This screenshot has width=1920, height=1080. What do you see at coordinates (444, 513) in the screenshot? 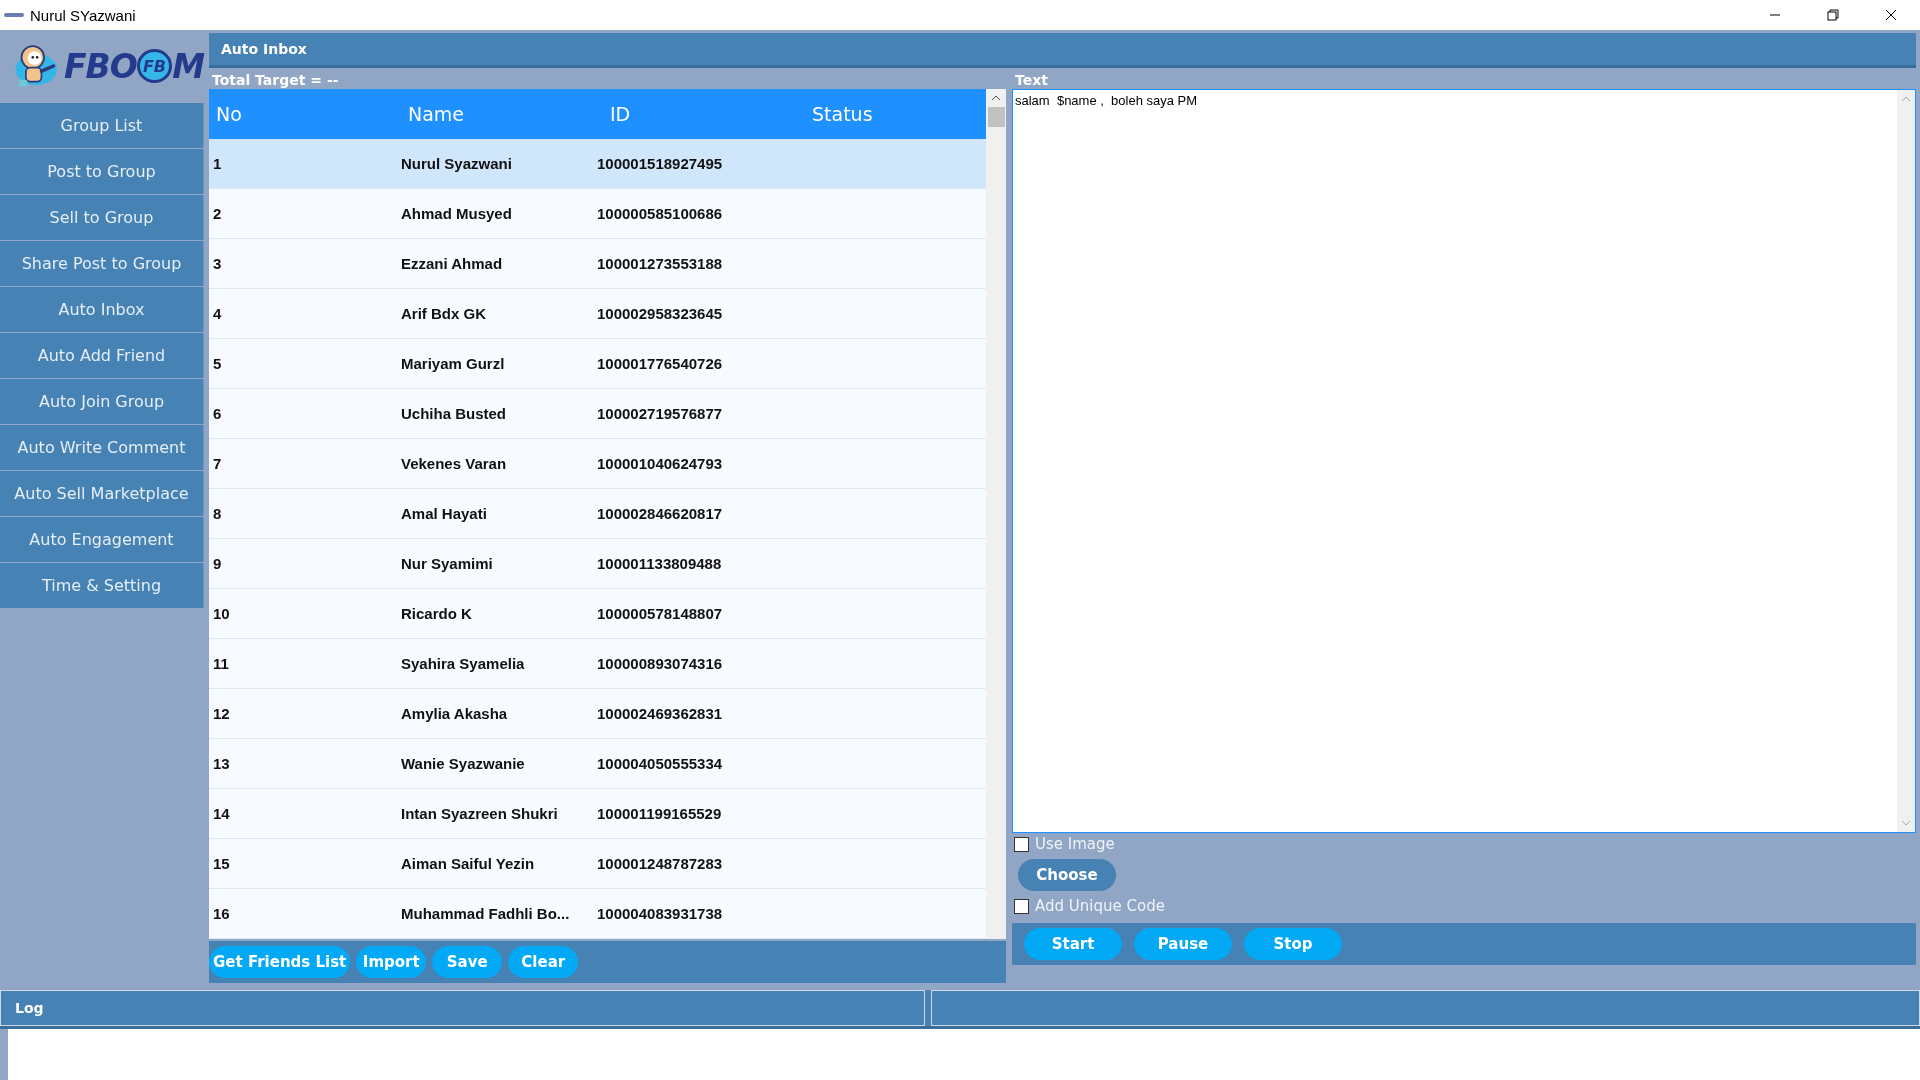
I see `table-cell-text: Amal Hayati` at bounding box center [444, 513].